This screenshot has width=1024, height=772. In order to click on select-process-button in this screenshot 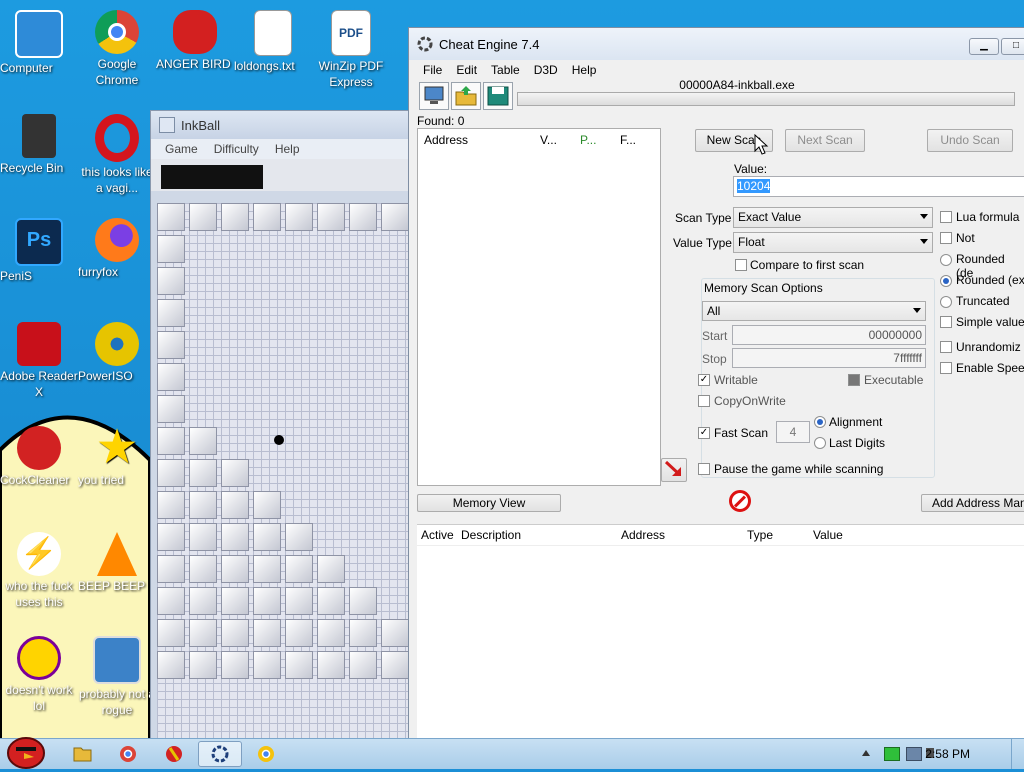, I will do `click(434, 96)`.